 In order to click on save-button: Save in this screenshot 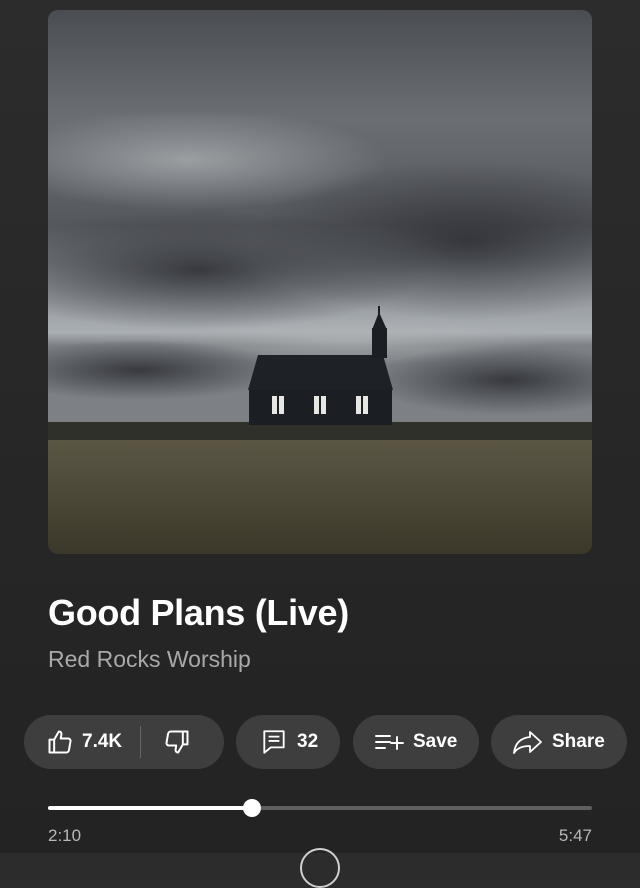, I will do `click(416, 742)`.